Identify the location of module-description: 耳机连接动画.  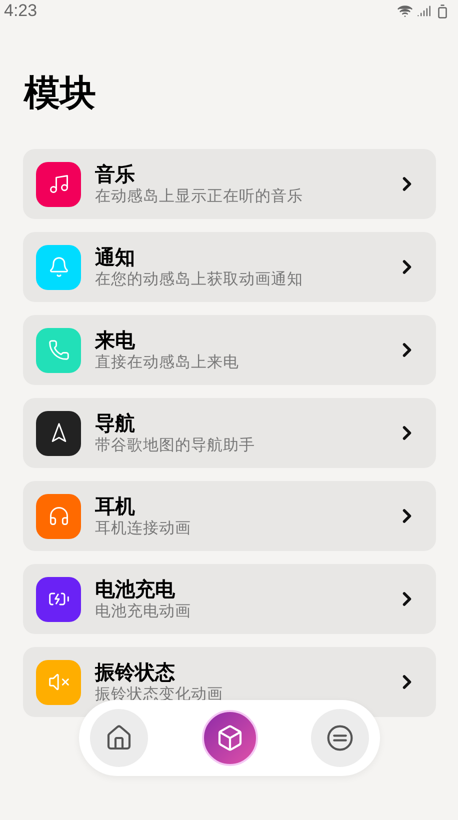
(143, 528).